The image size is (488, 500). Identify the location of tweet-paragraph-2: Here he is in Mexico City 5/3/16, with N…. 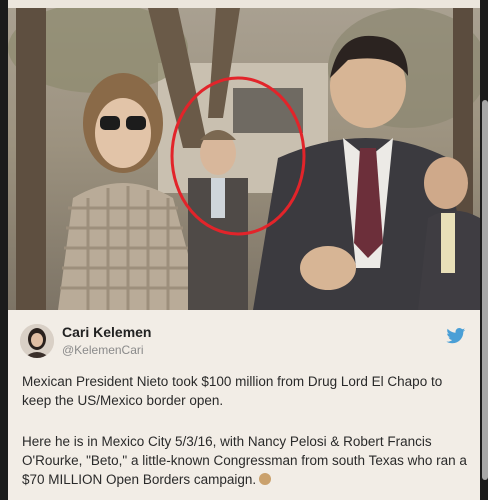
(245, 460).